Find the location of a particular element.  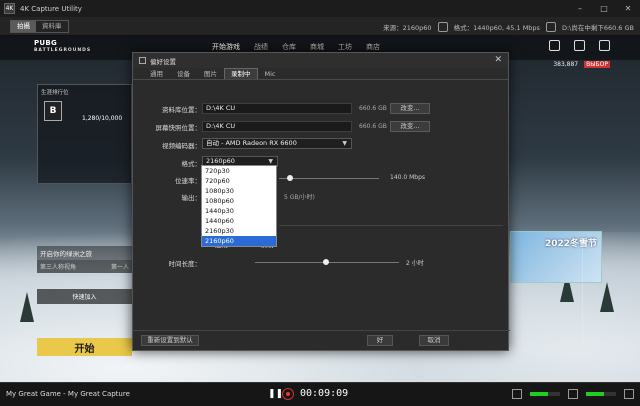

app-logo-icon: 4K is located at coordinates (9, 8).